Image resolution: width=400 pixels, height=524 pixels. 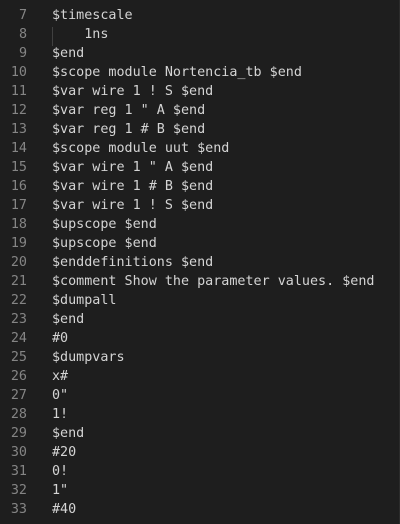 I want to click on code-text: #0, so click(x=60, y=338).